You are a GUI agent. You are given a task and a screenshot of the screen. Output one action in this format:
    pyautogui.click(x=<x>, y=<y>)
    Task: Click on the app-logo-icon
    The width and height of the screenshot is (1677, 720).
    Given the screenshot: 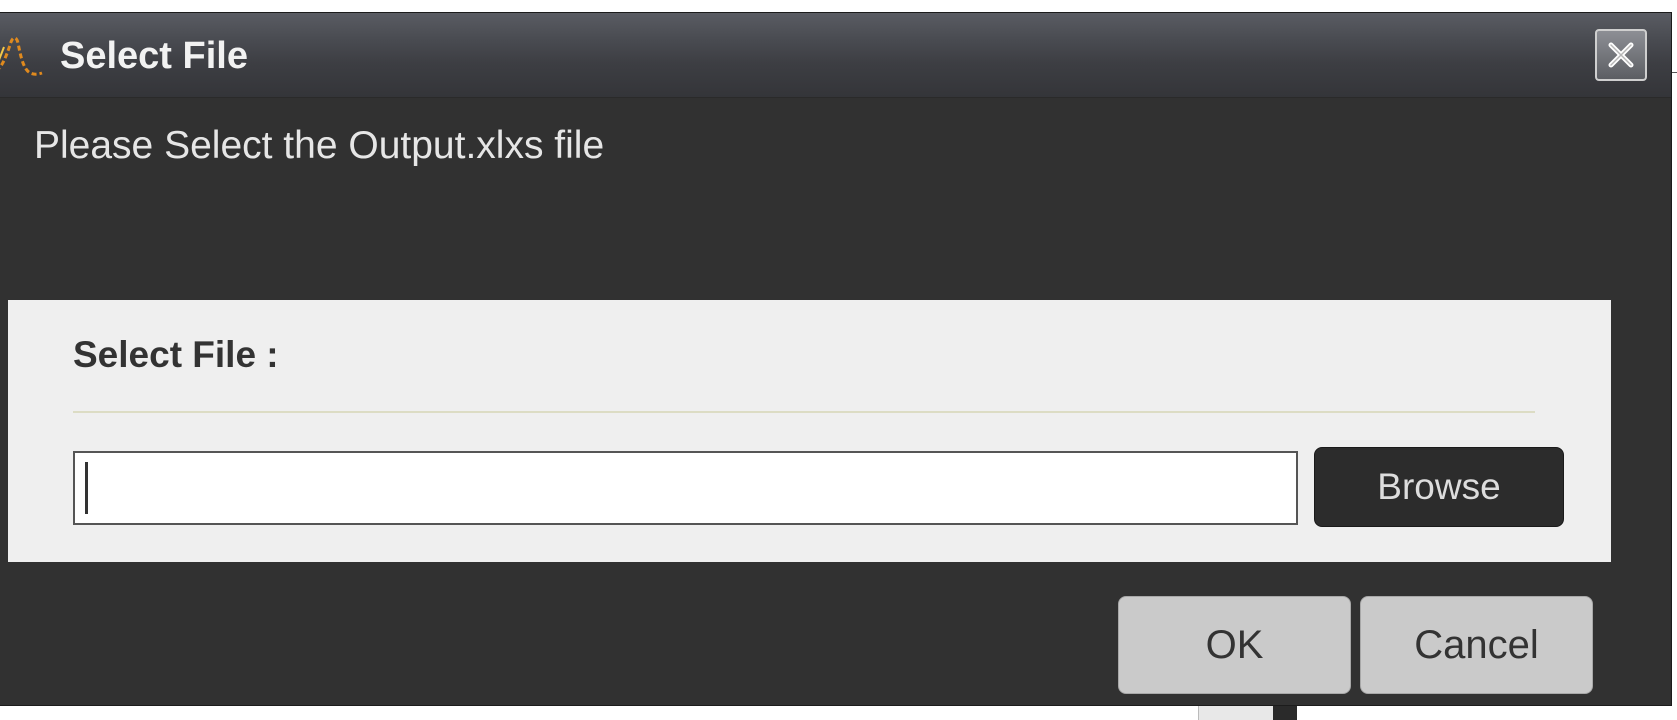 What is the action you would take?
    pyautogui.click(x=24, y=55)
    